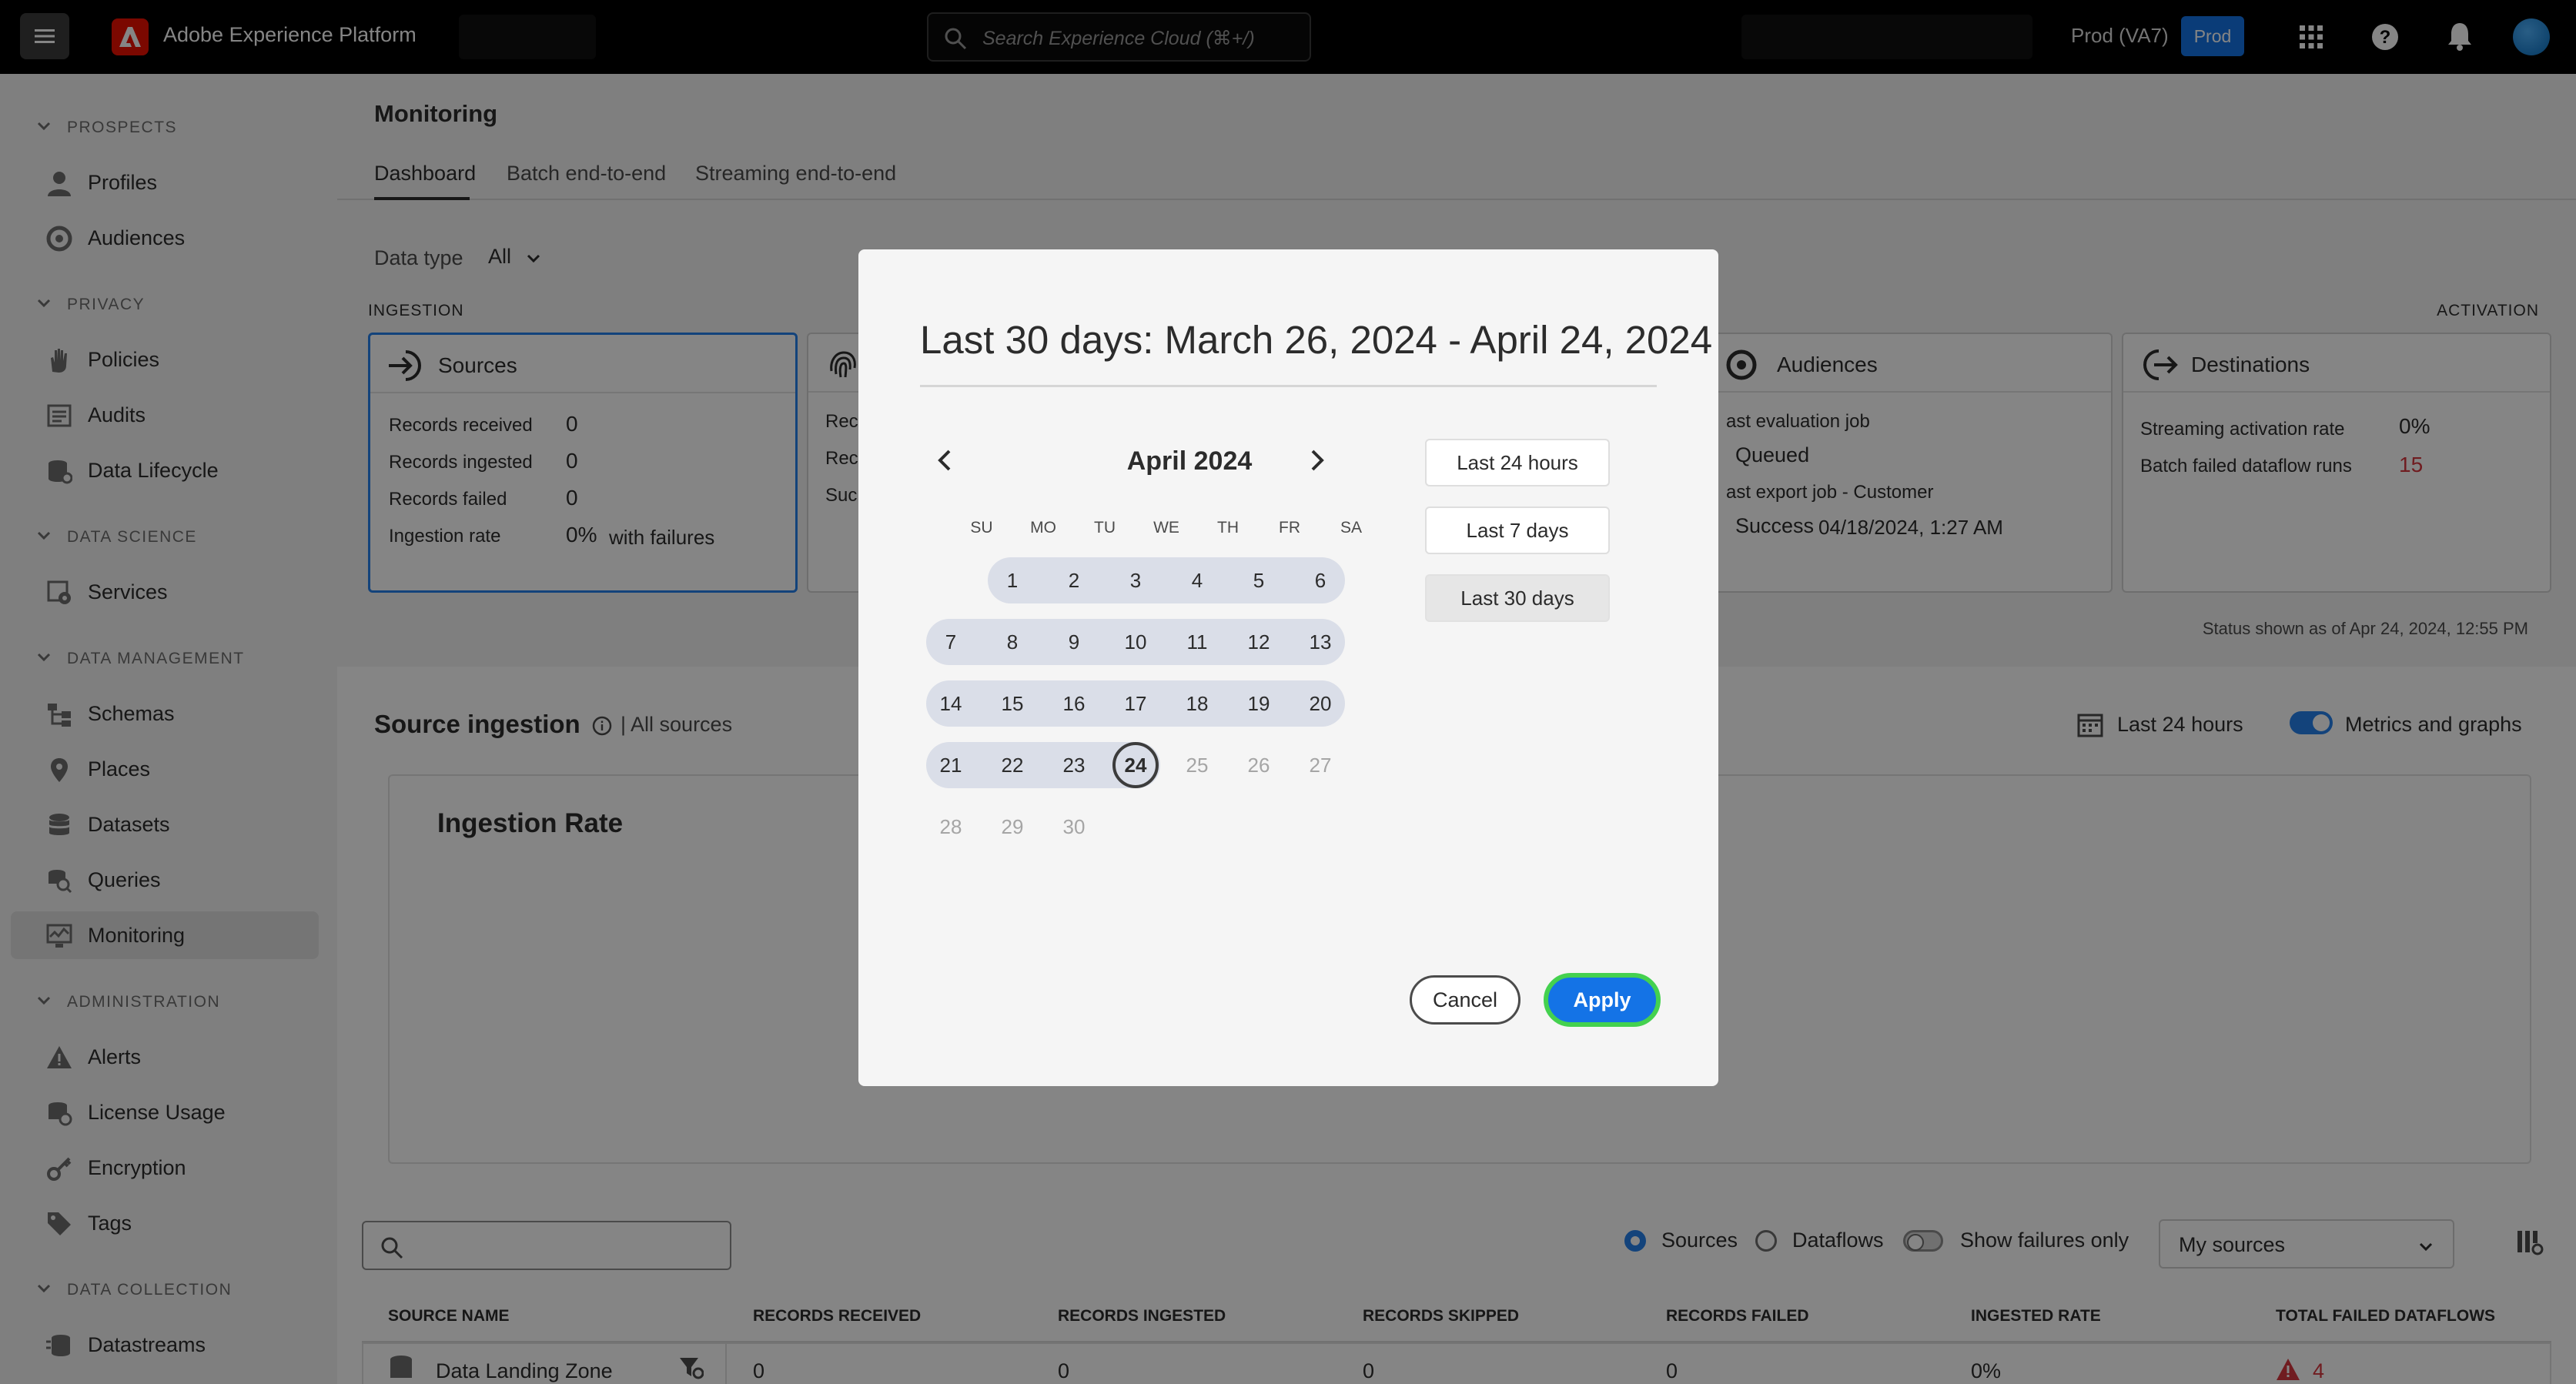 The width and height of the screenshot is (2576, 1384). Describe the element at coordinates (1517, 598) in the screenshot. I see `preset-last-30-days: Last 30 days` at that location.